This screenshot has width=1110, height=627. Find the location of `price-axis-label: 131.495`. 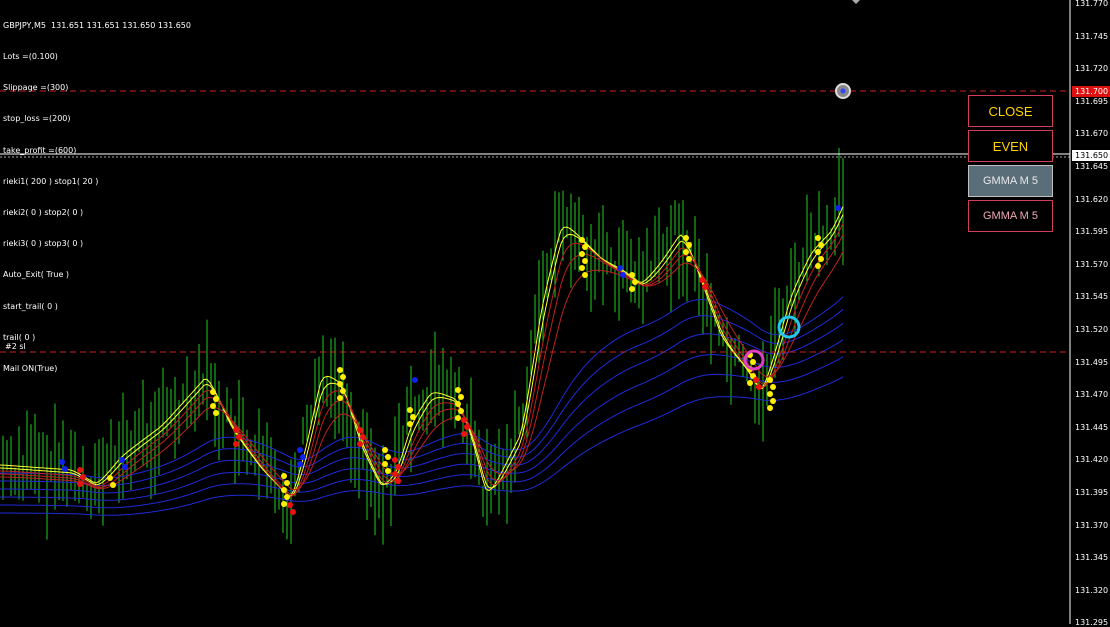

price-axis-label: 131.495 is located at coordinates (1092, 362).